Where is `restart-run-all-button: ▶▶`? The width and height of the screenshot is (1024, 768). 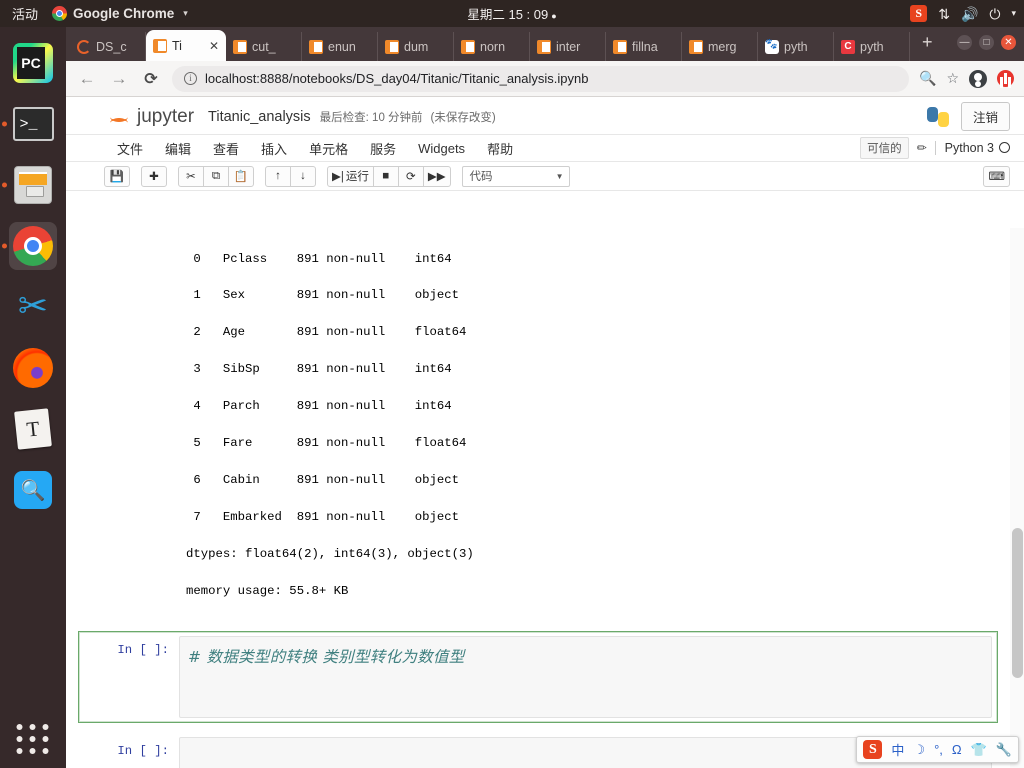 restart-run-all-button: ▶▶ is located at coordinates (436, 176).